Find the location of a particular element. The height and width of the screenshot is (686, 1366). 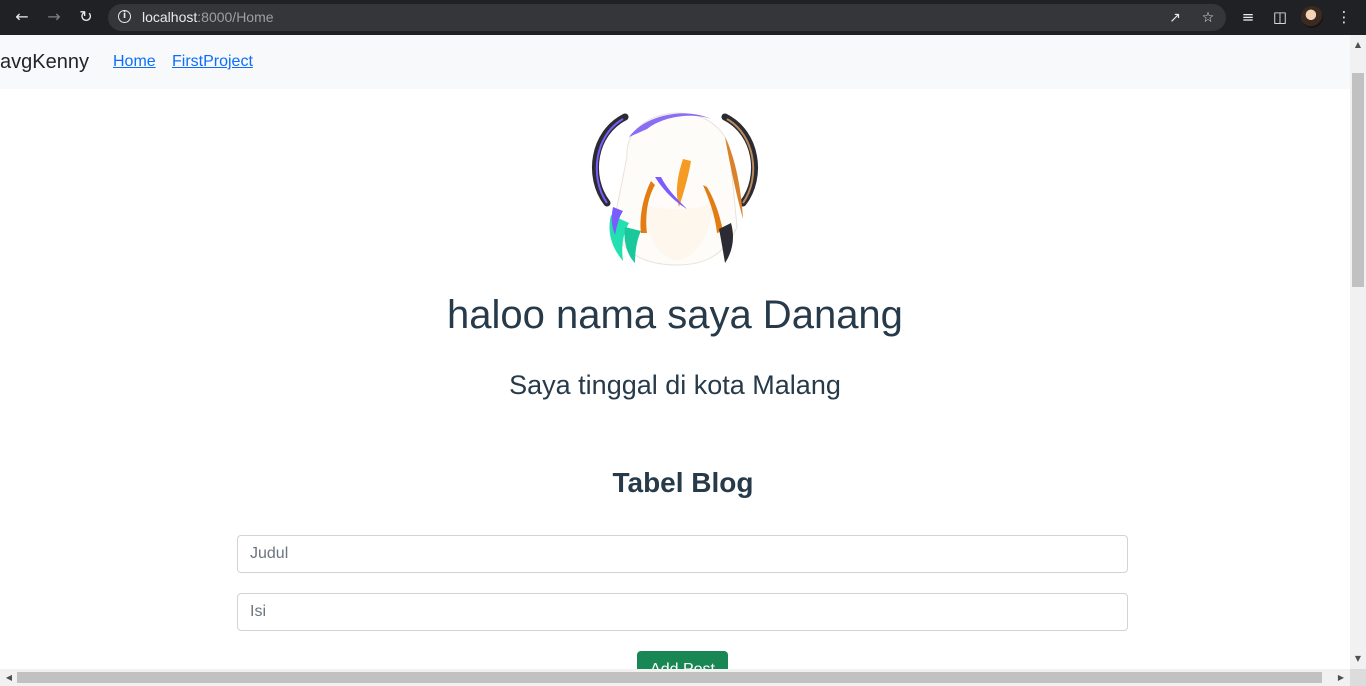

title-placeholder: Judul is located at coordinates (269, 553).